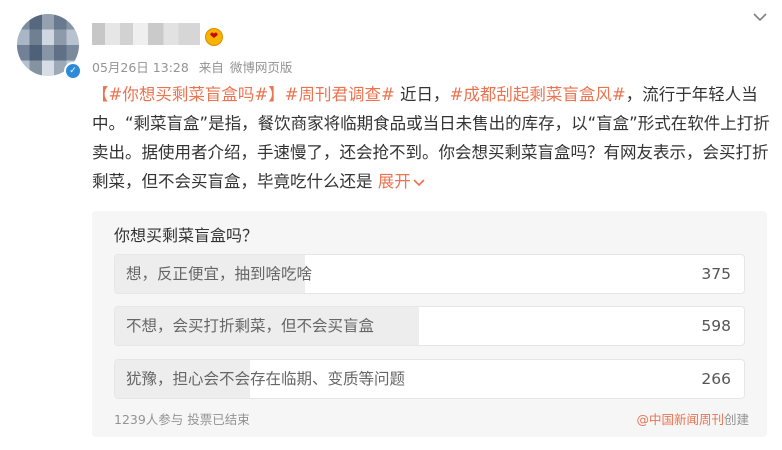  I want to click on poll-status: 1239人参与 投票已结束, so click(182, 419).